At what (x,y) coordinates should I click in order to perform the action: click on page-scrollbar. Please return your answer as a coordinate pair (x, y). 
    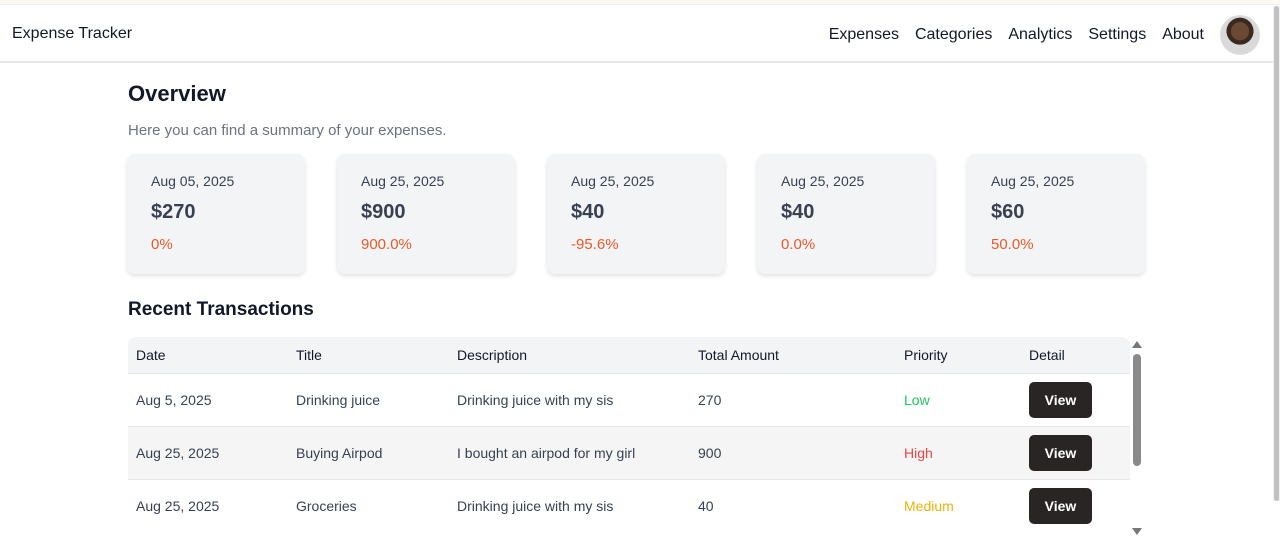
    Looking at the image, I should click on (1276, 253).